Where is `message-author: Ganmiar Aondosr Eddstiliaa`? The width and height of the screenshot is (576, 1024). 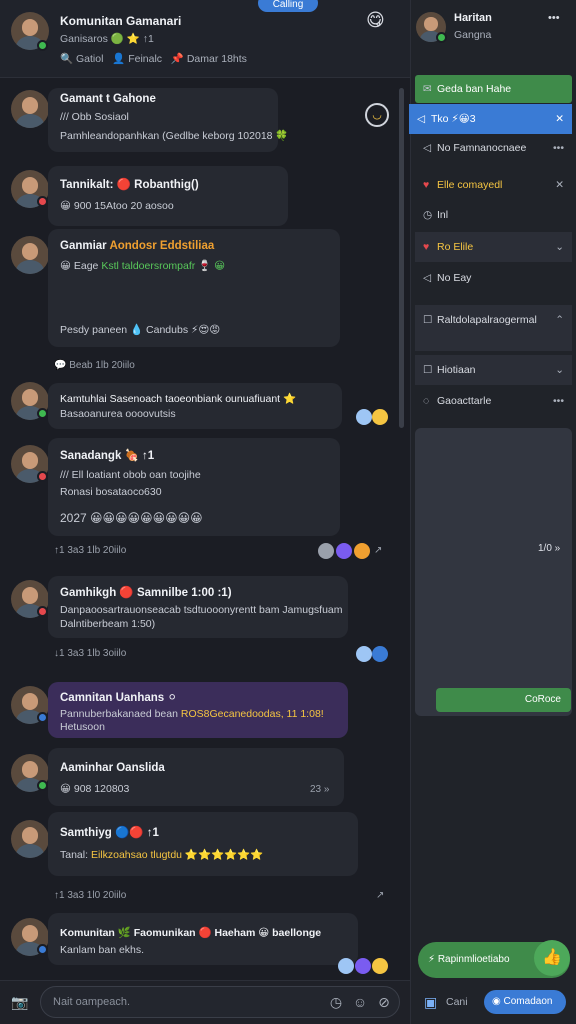
message-author: Ganmiar Aondosr Eddstiliaa is located at coordinates (137, 246).